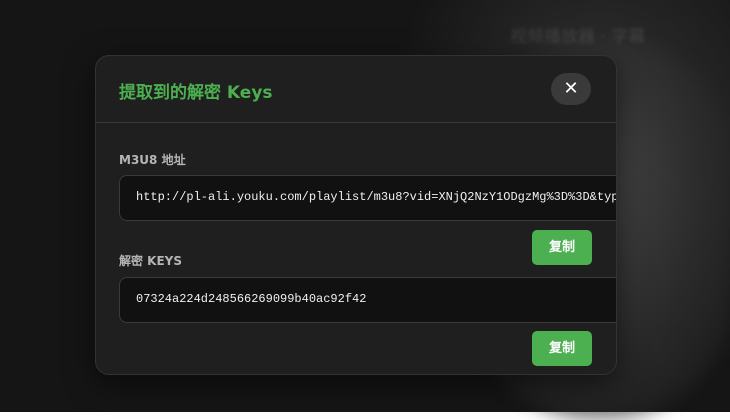  What do you see at coordinates (562, 247) in the screenshot?
I see `copy-m3u8-button: 复制` at bounding box center [562, 247].